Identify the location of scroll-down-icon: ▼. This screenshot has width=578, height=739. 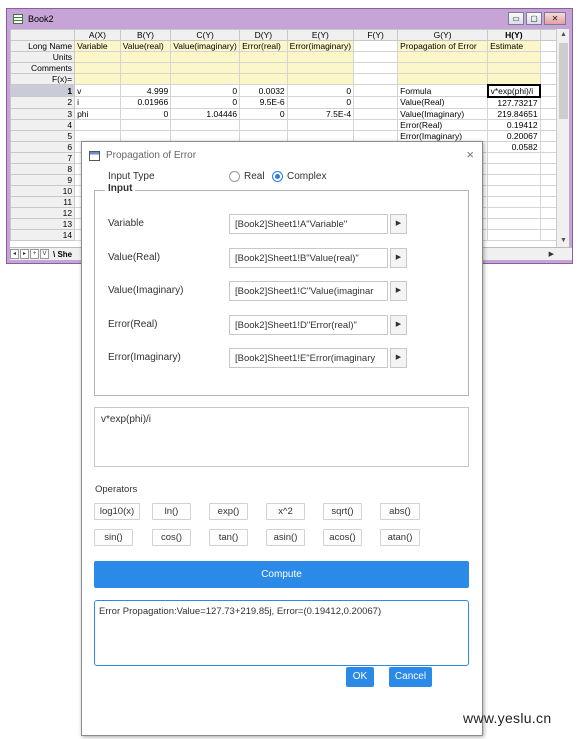
(563, 241).